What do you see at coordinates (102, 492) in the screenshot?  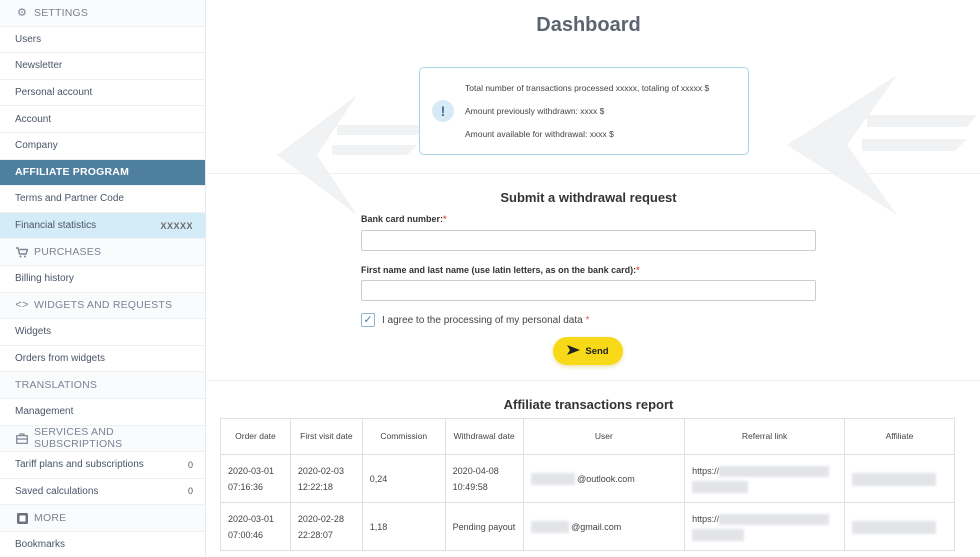 I see `sidebar-item-saved-calculations: Saved calculations 0` at bounding box center [102, 492].